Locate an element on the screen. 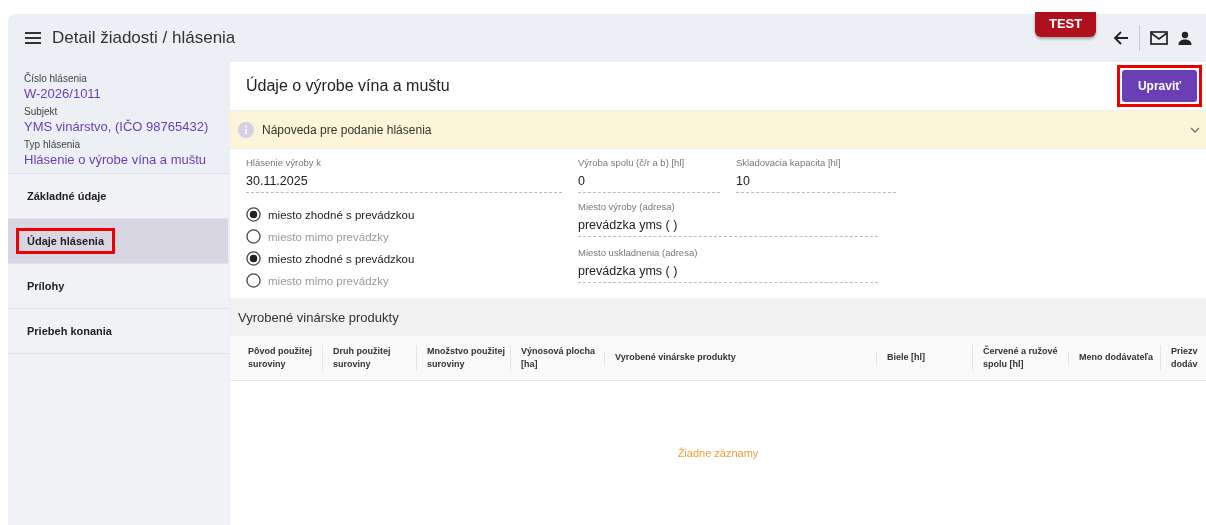  address-field: Miesto výroby (adresa) prevádzka yms ( ) is located at coordinates (728, 217).